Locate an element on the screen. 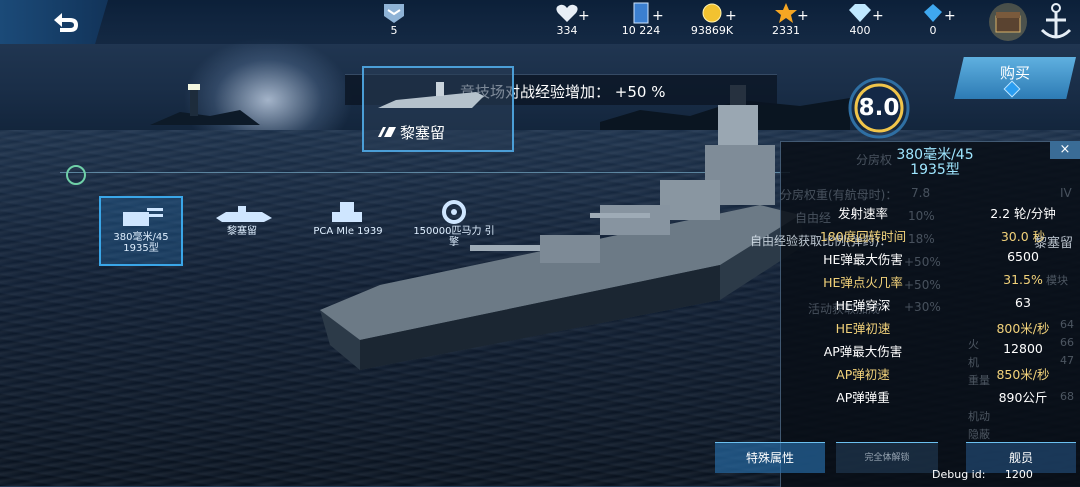 The height and width of the screenshot is (487, 1080). stat-row: HE弹点火几率 31.5% is located at coordinates (930, 283).